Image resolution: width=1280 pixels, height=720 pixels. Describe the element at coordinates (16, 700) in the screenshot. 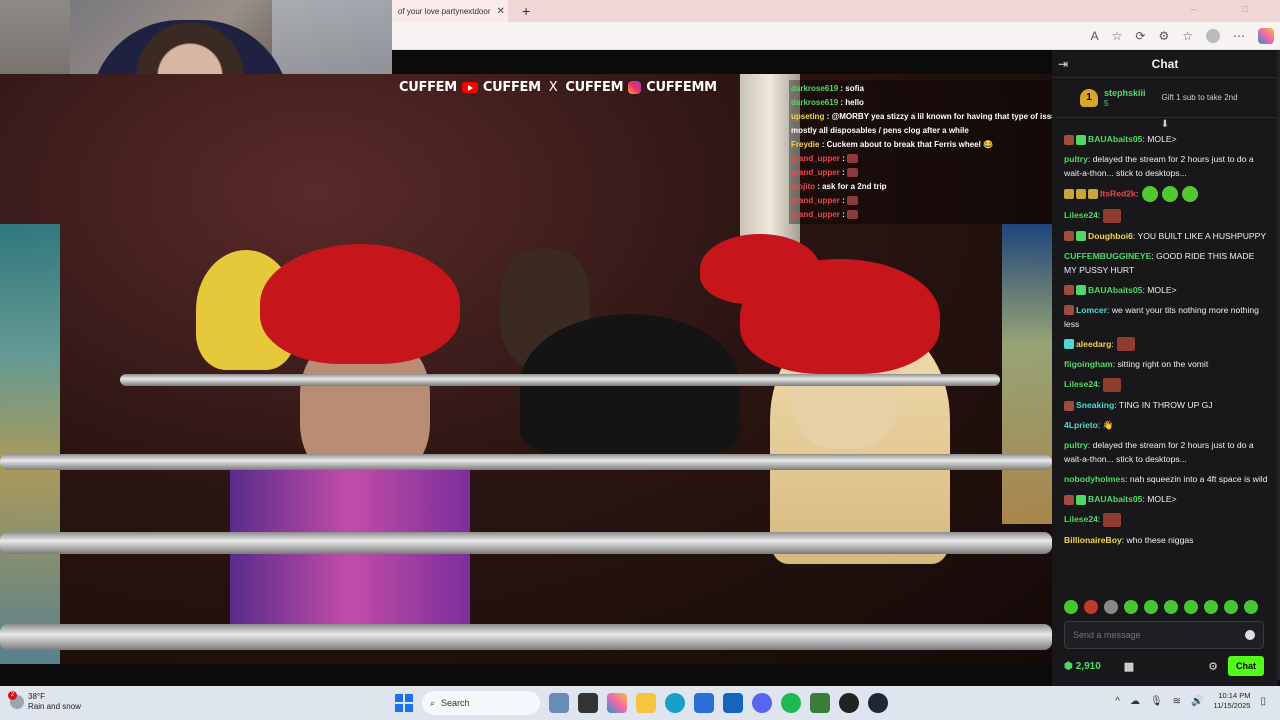

I see `weather-icon: 2` at that location.